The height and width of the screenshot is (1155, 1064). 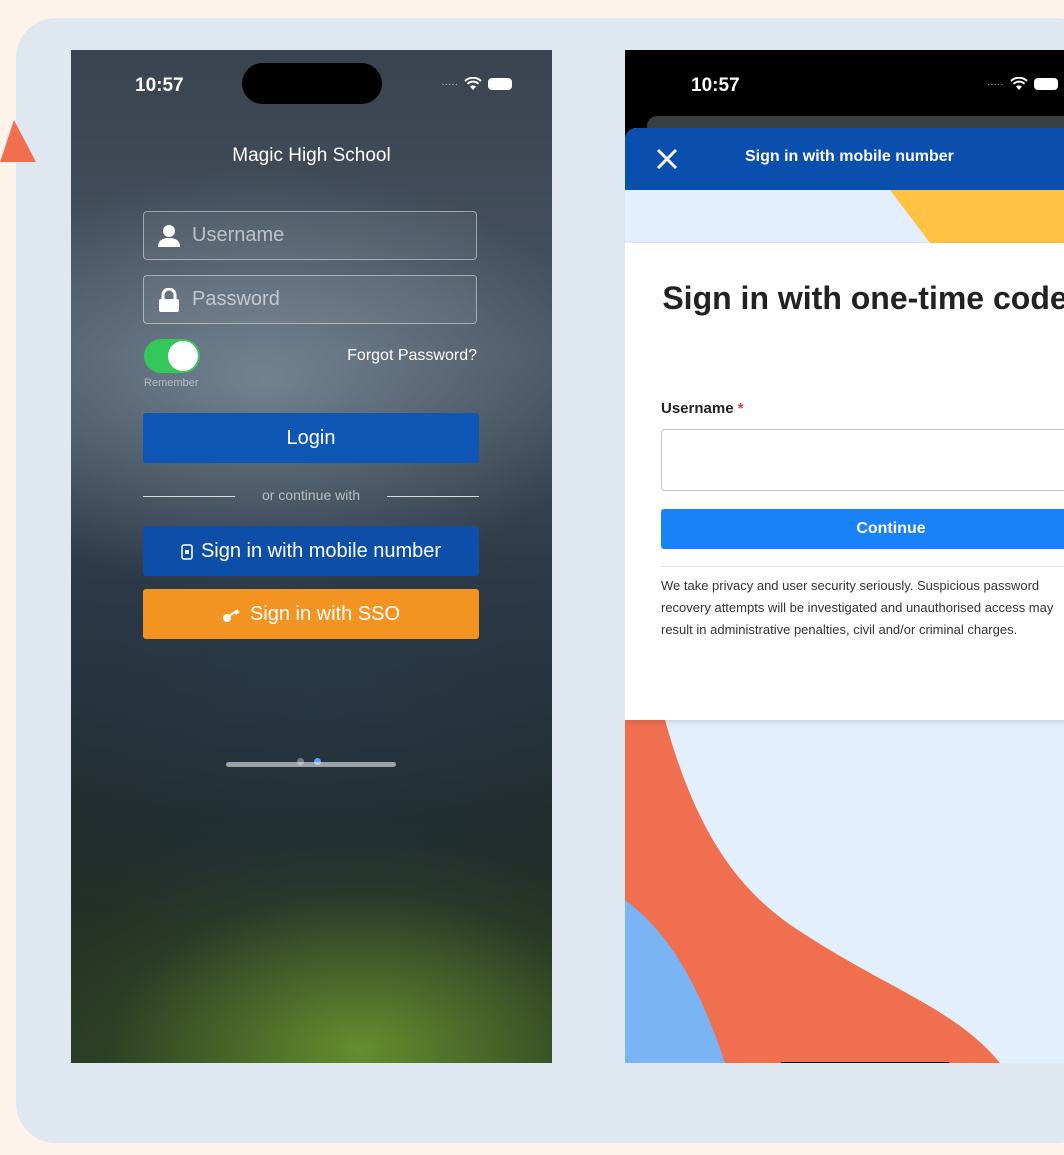 I want to click on sign-in-sso-button: Sign in with SSO, so click(x=311, y=614).